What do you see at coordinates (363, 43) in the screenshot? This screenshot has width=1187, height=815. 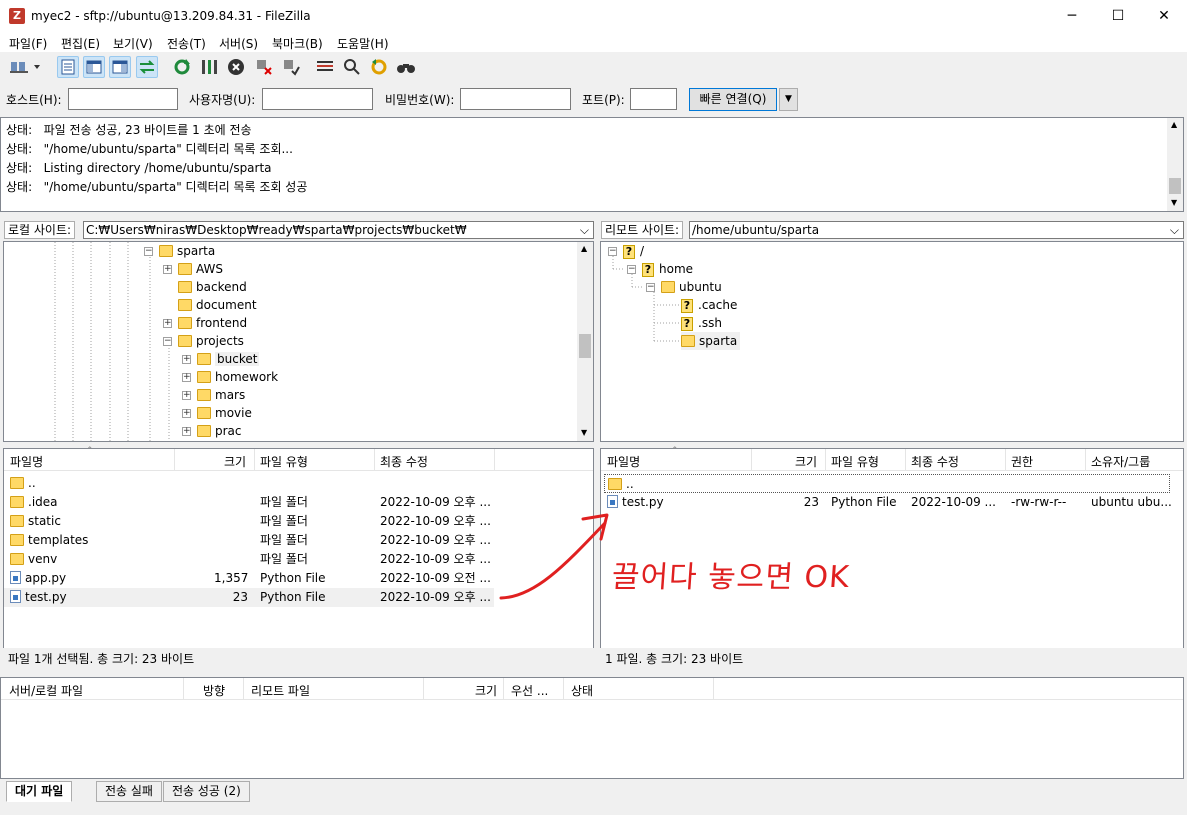 I see `menu-help: 도움말(H)` at bounding box center [363, 43].